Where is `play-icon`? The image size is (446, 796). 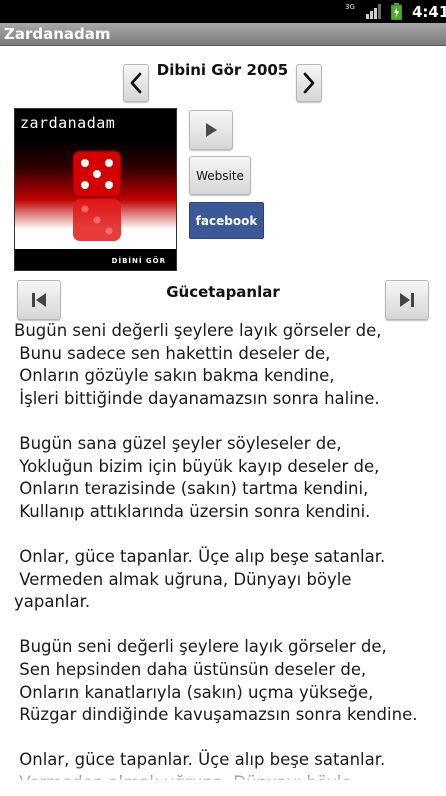
play-icon is located at coordinates (211, 130).